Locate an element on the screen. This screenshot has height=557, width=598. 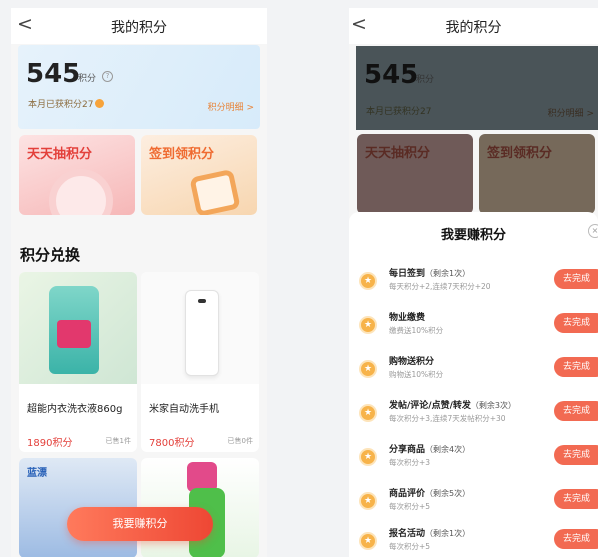
task-name: 分享商品 is located at coordinates (407, 450).